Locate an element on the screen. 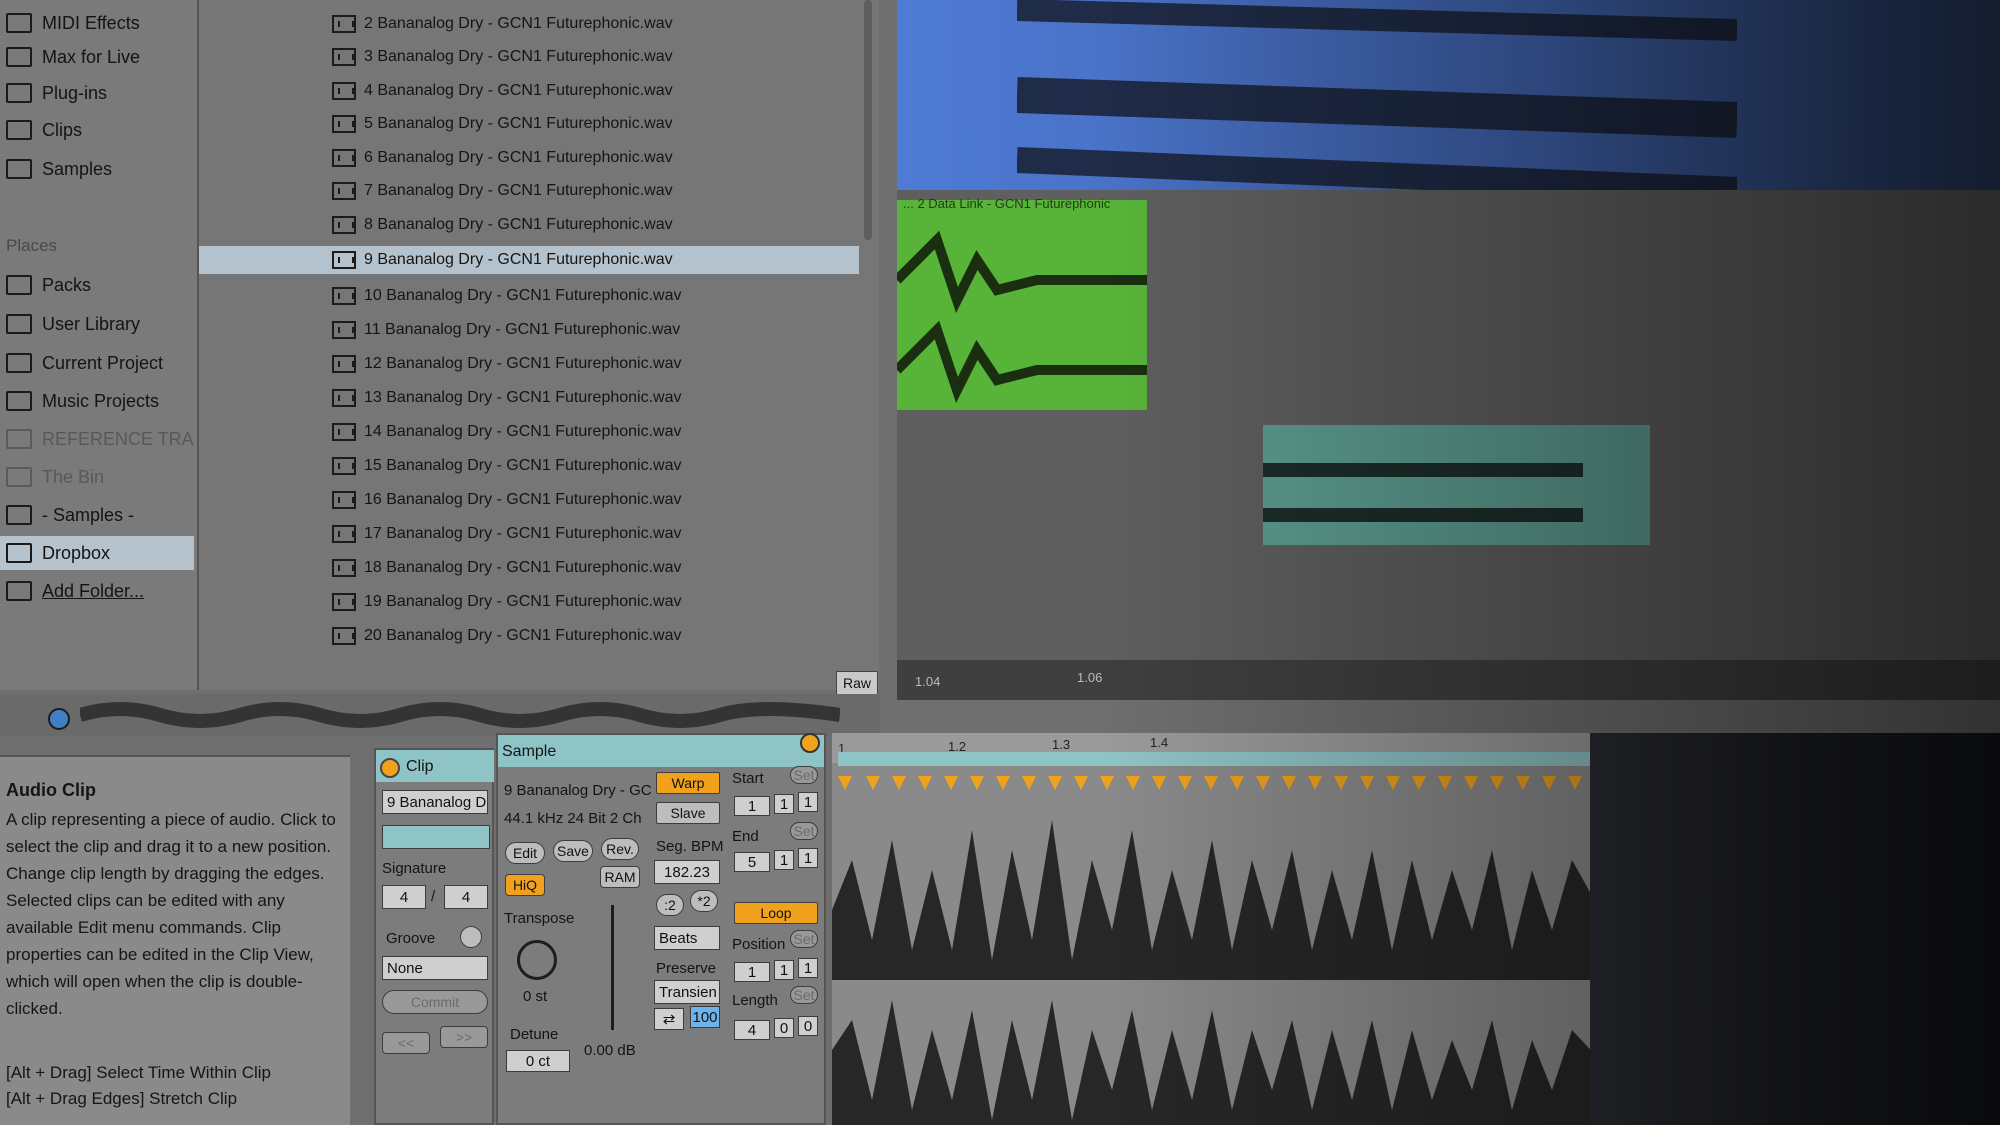  start-bar-field: 1 is located at coordinates (752, 806).